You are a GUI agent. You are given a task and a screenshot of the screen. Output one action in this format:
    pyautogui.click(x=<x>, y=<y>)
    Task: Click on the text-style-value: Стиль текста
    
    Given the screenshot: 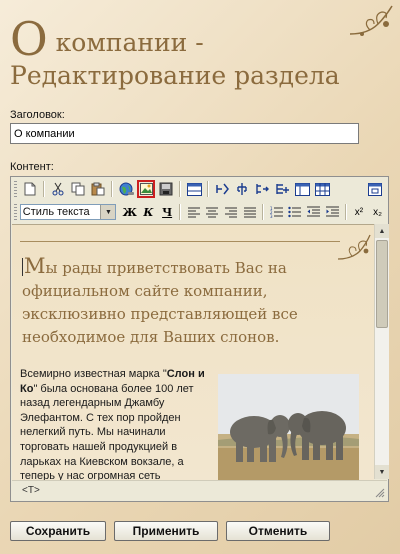 What is the action you would take?
    pyautogui.click(x=56, y=212)
    